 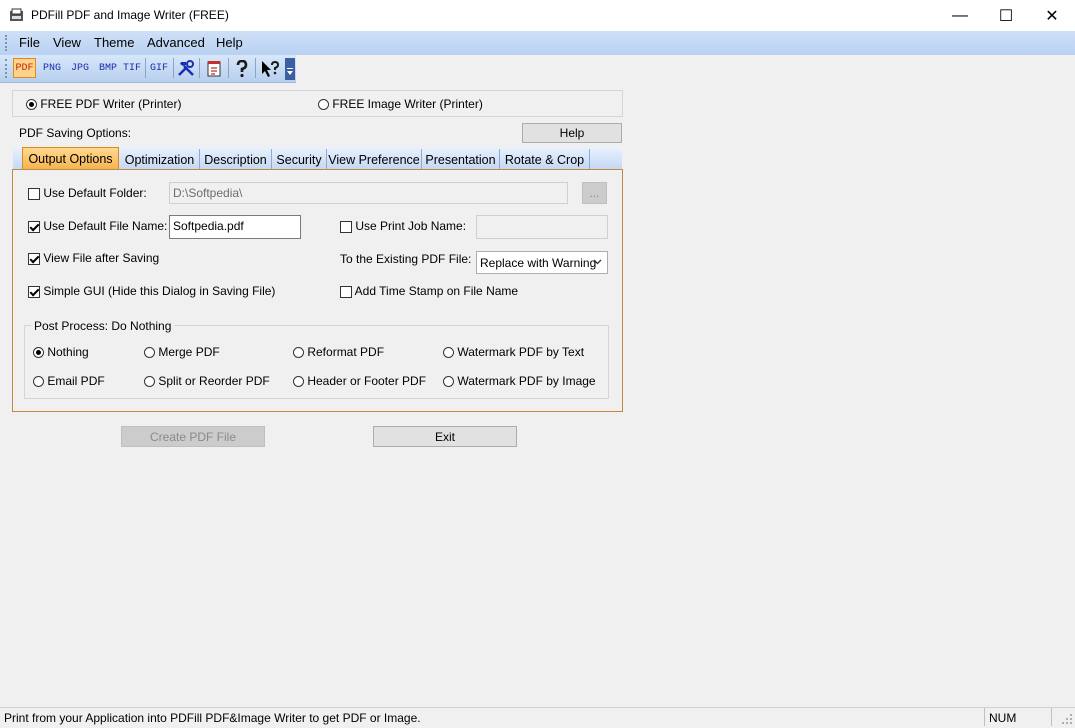 I want to click on create-pdf-button: Create PDF File, so click(x=193, y=436).